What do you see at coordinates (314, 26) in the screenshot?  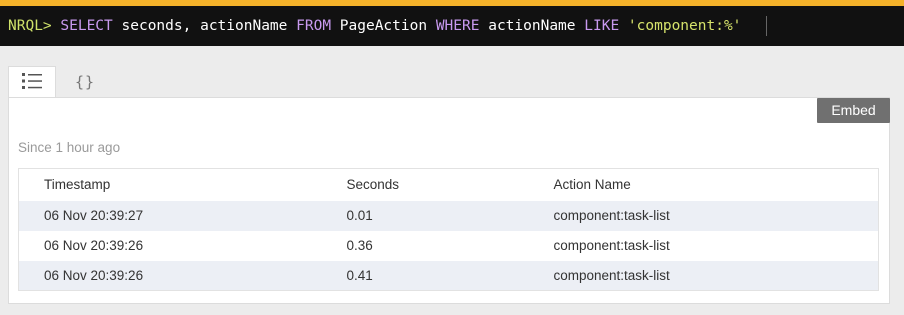 I see `query-keyword-from: FROM` at bounding box center [314, 26].